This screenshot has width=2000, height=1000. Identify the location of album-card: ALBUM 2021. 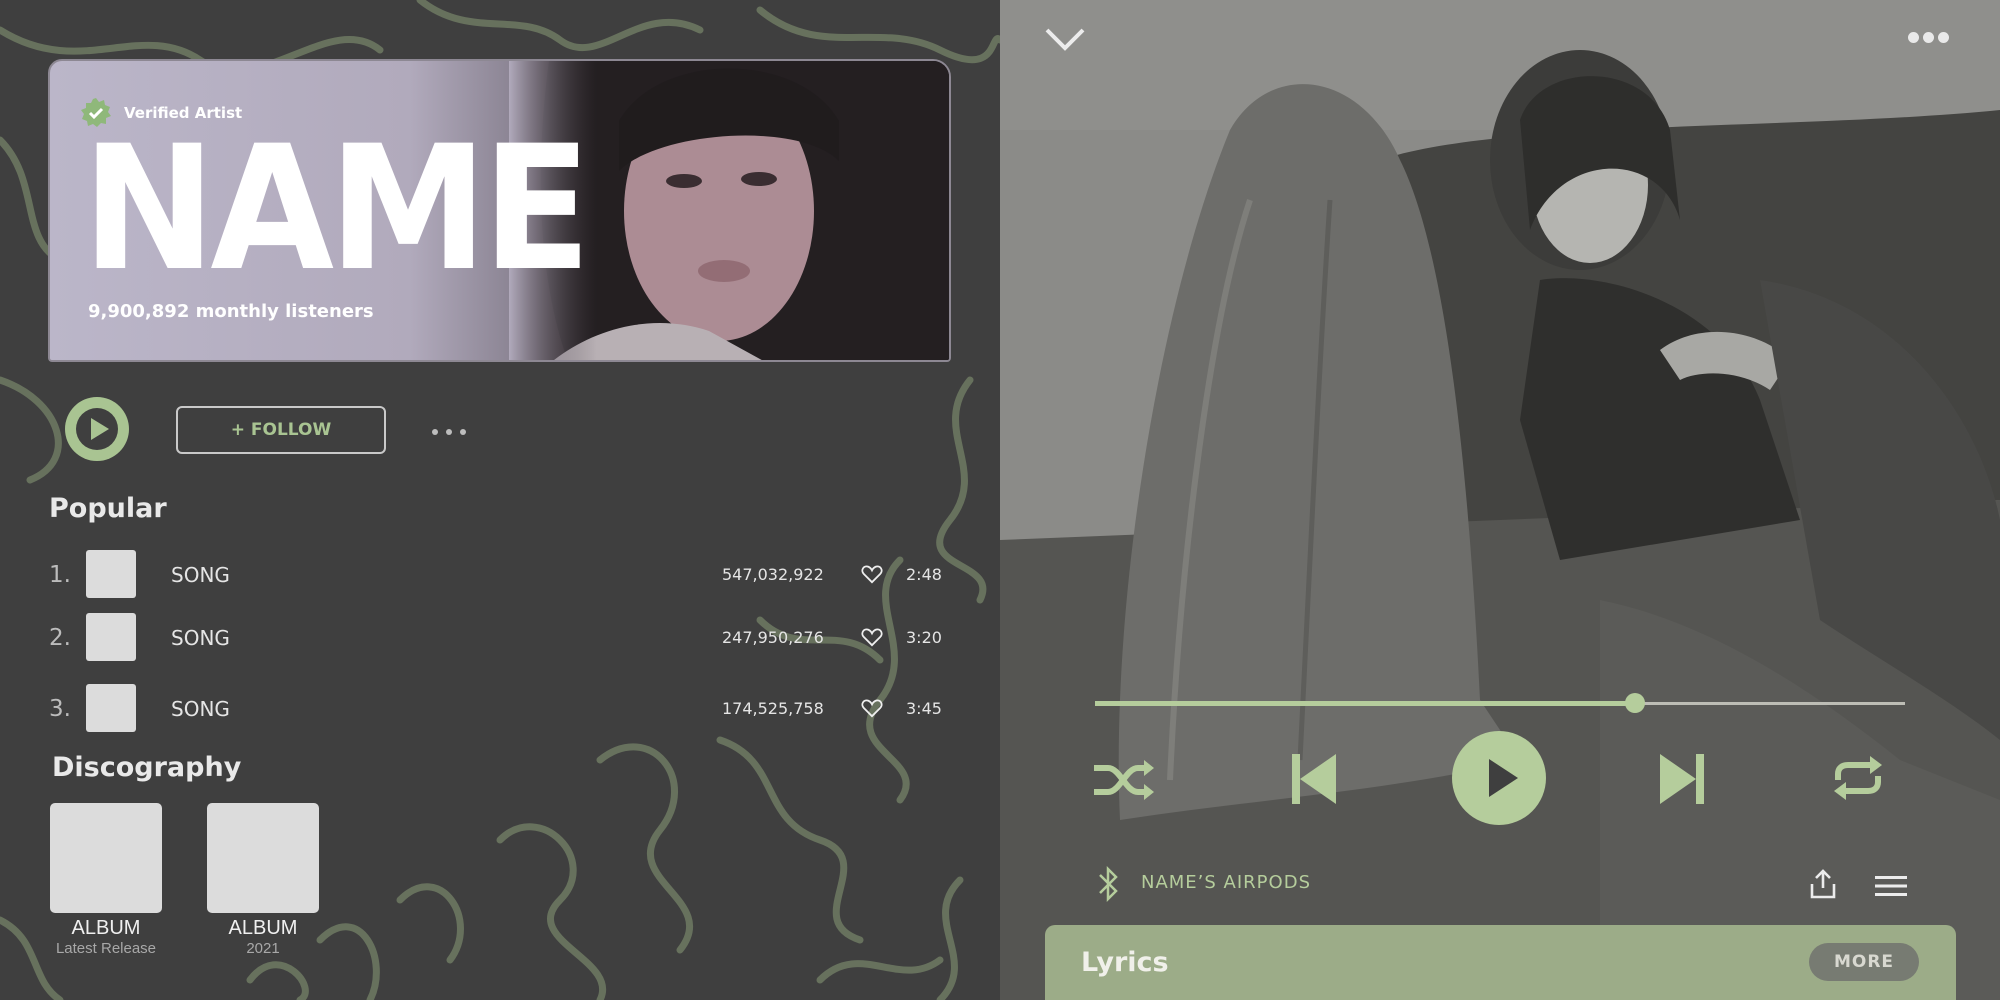
(263, 880).